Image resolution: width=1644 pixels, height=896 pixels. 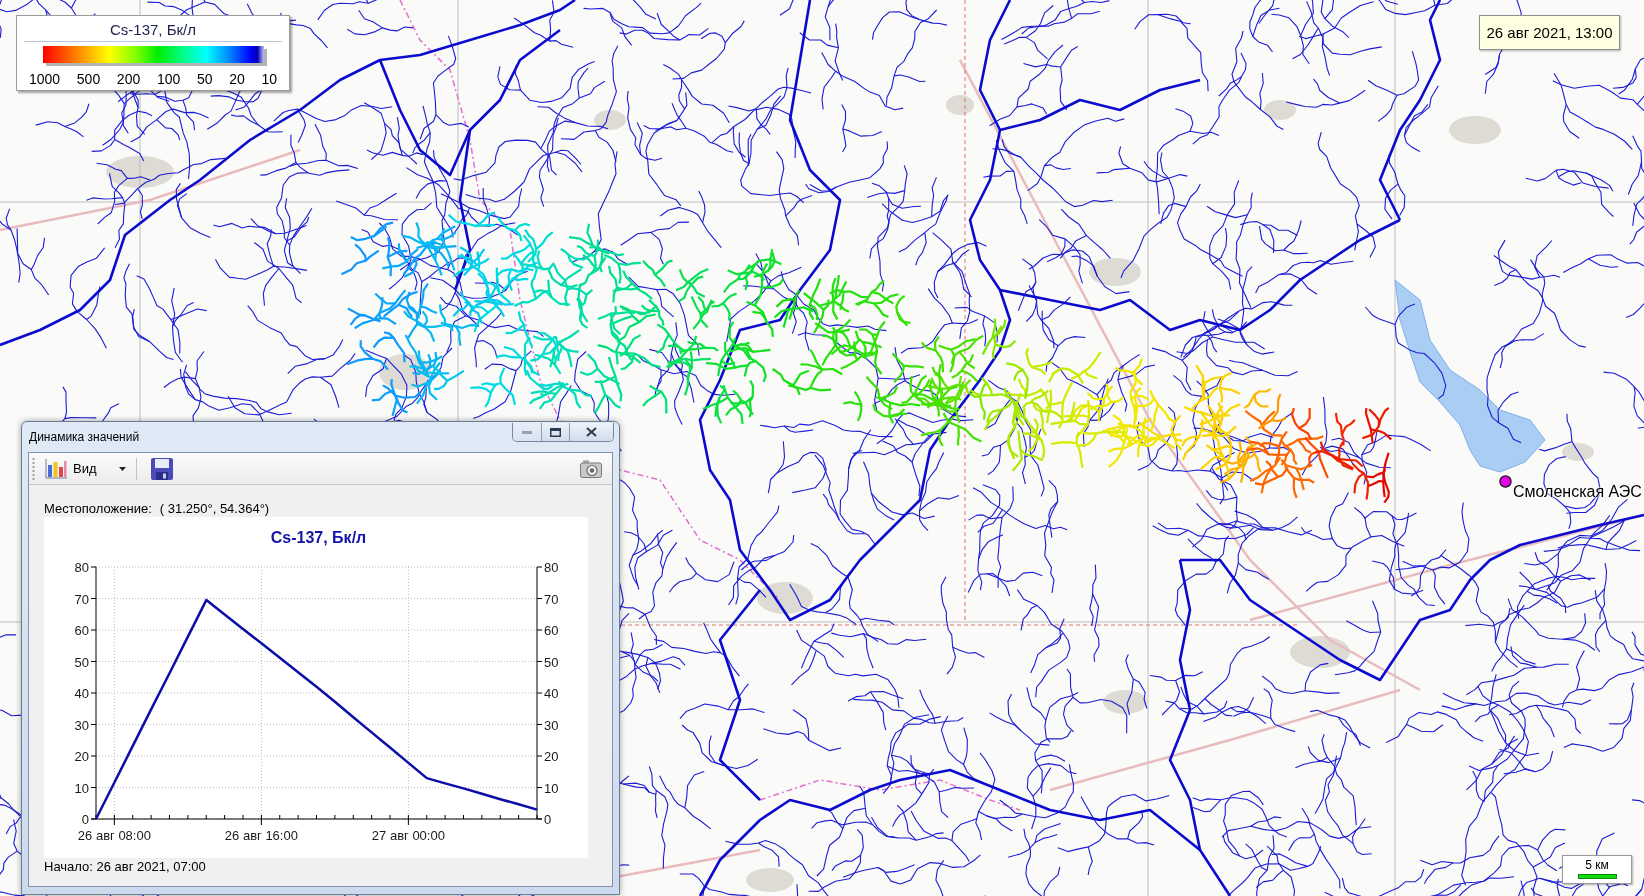 I want to click on start-time-text: Начало: 26 авг 2021, 07:00, so click(x=125, y=867).